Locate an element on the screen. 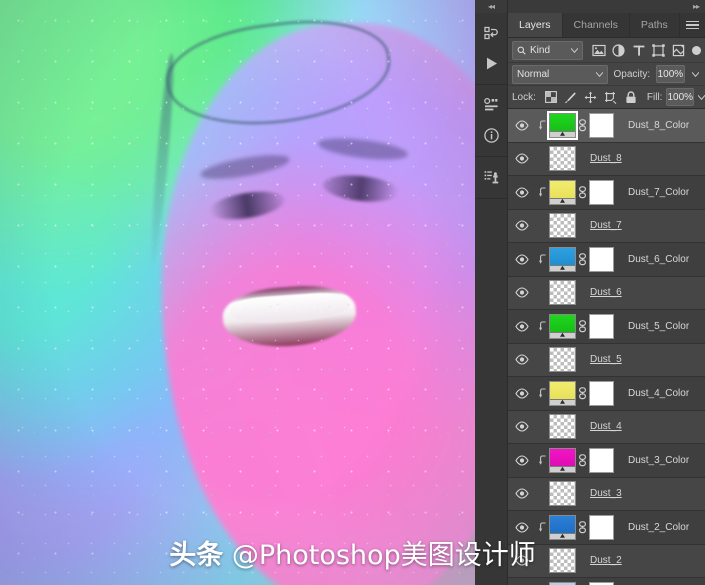 This screenshot has width=705, height=585. layer-row: Dust_1_Color is located at coordinates (606, 581).